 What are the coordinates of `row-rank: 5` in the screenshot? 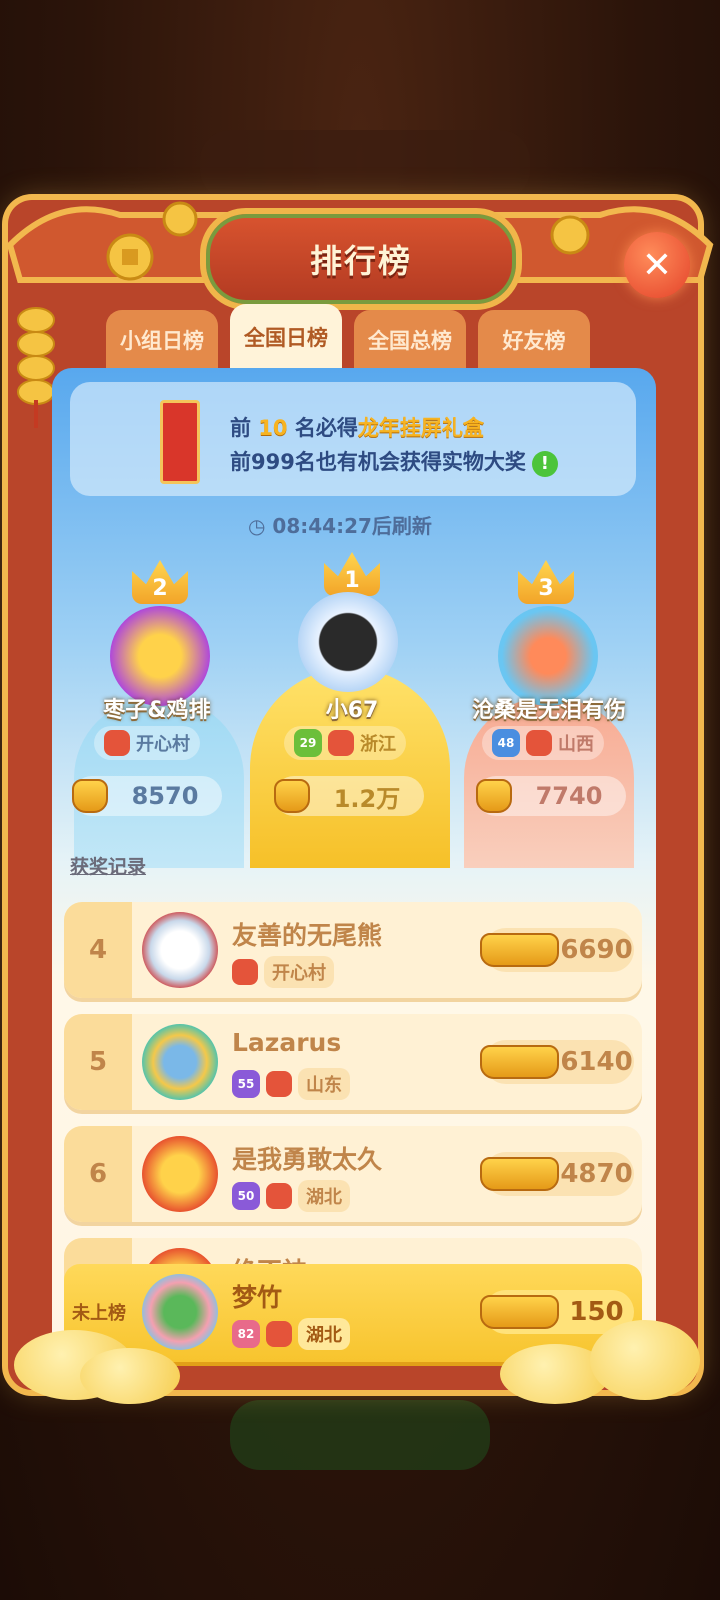 It's located at (98, 1062).